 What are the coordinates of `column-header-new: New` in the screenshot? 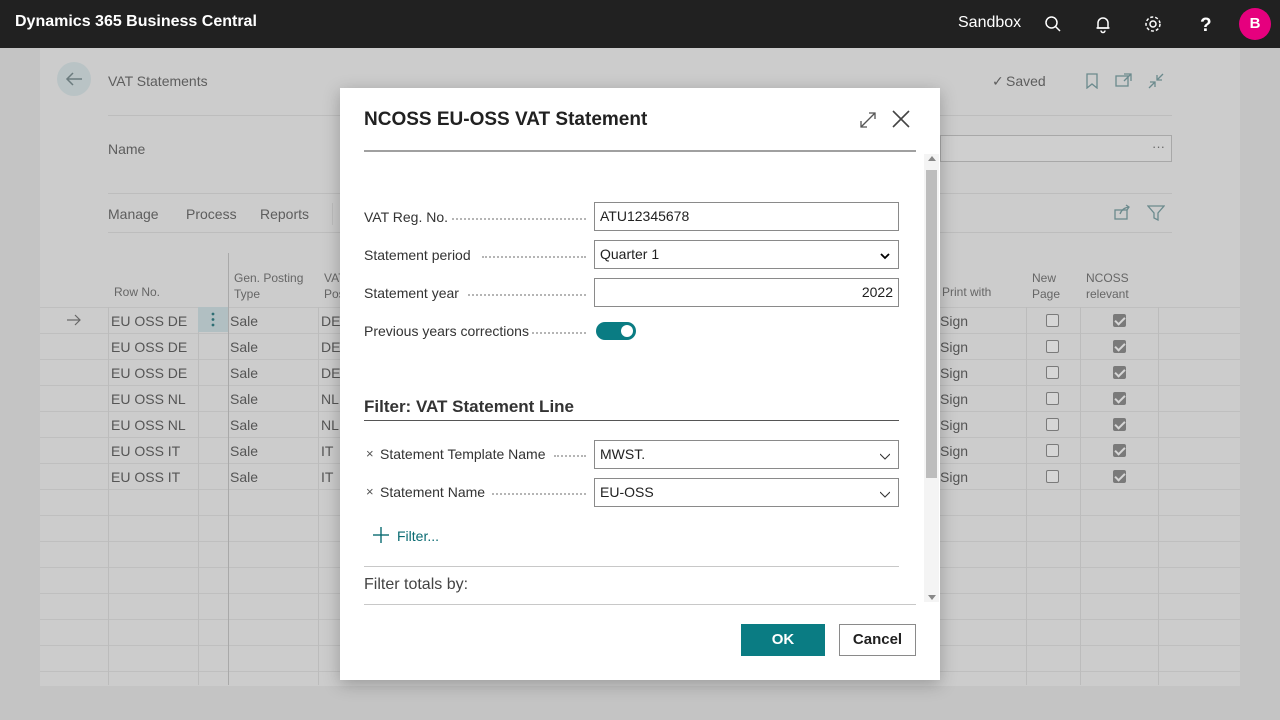 It's located at (1044, 278).